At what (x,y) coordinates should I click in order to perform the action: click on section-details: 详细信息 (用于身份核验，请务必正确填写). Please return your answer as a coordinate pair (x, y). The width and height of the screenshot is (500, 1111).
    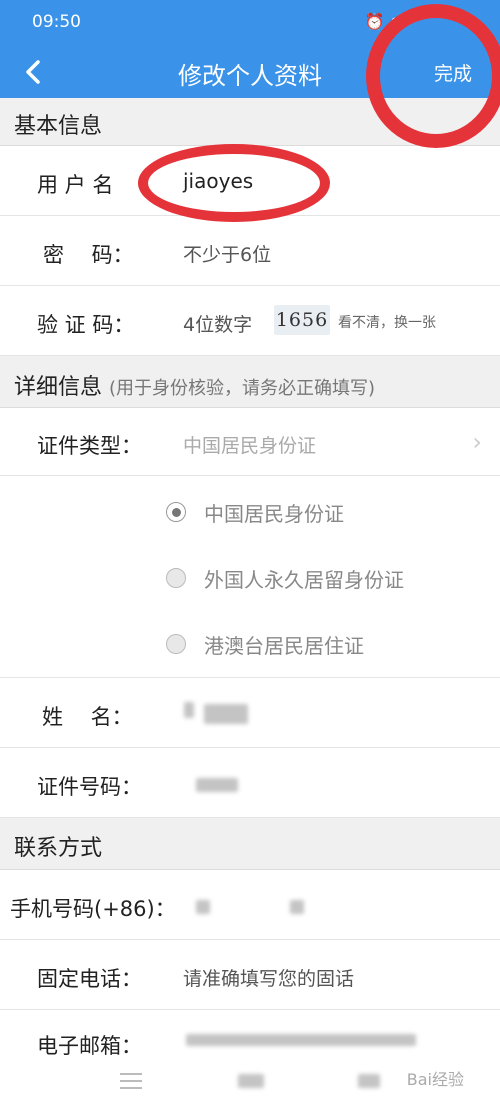
    Looking at the image, I should click on (250, 382).